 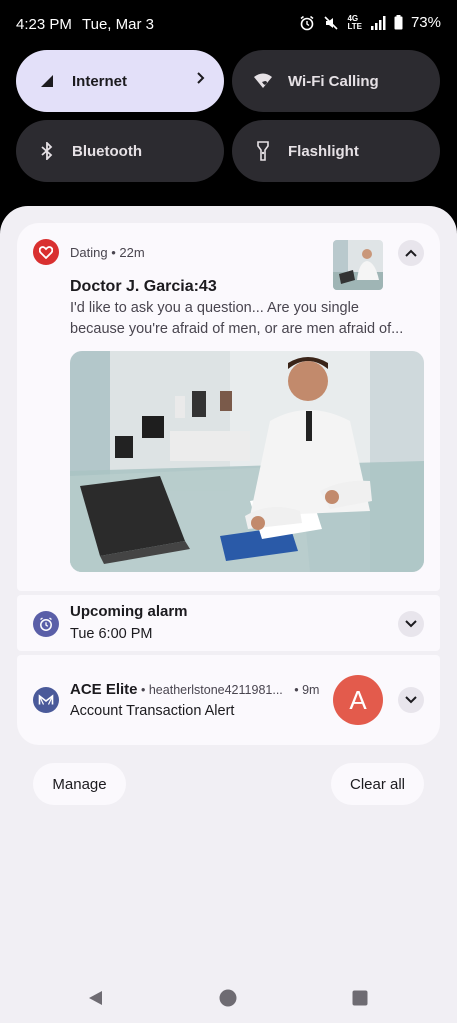 I want to click on alarm-expand-button, so click(x=411, y=624).